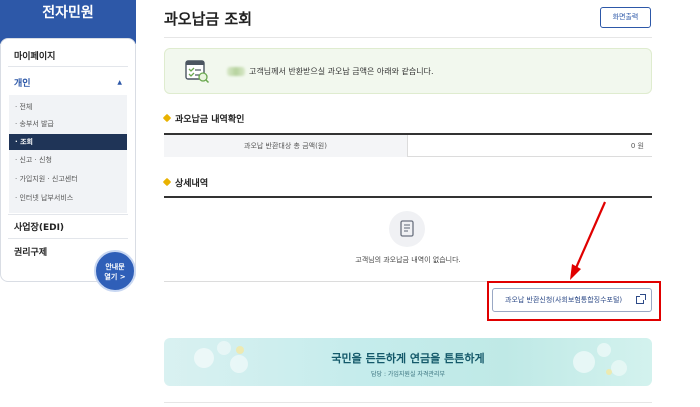 The height and width of the screenshot is (407, 700). What do you see at coordinates (115, 267) in the screenshot?
I see `guide-button-line1: 안내문` at bounding box center [115, 267].